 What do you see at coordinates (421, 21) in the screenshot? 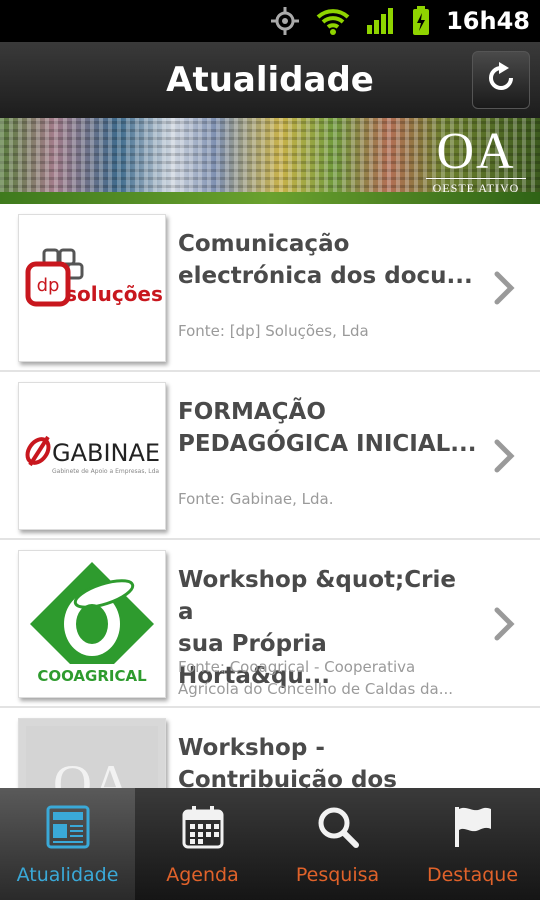
I see `battery-charging-icon` at bounding box center [421, 21].